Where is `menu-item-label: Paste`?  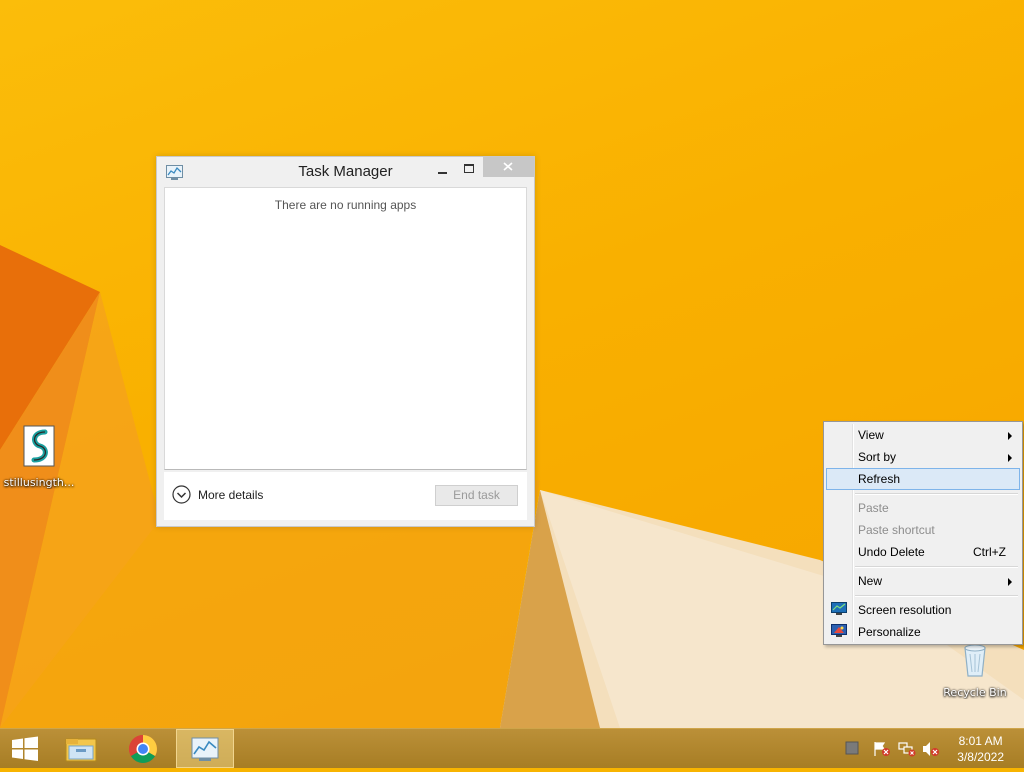 menu-item-label: Paste is located at coordinates (873, 508).